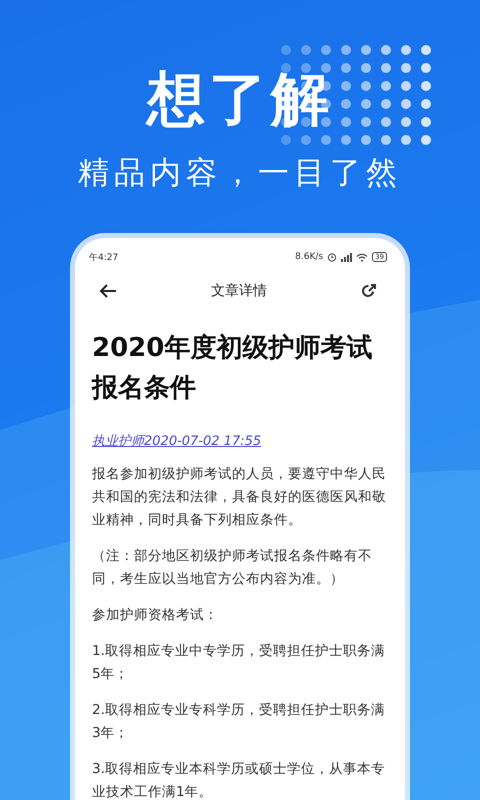 This screenshot has height=800, width=480. Describe the element at coordinates (239, 722) in the screenshot. I see `article-paragraph: 2.取得相应专业专科学历，受聘担任护士职务满3年；` at that location.